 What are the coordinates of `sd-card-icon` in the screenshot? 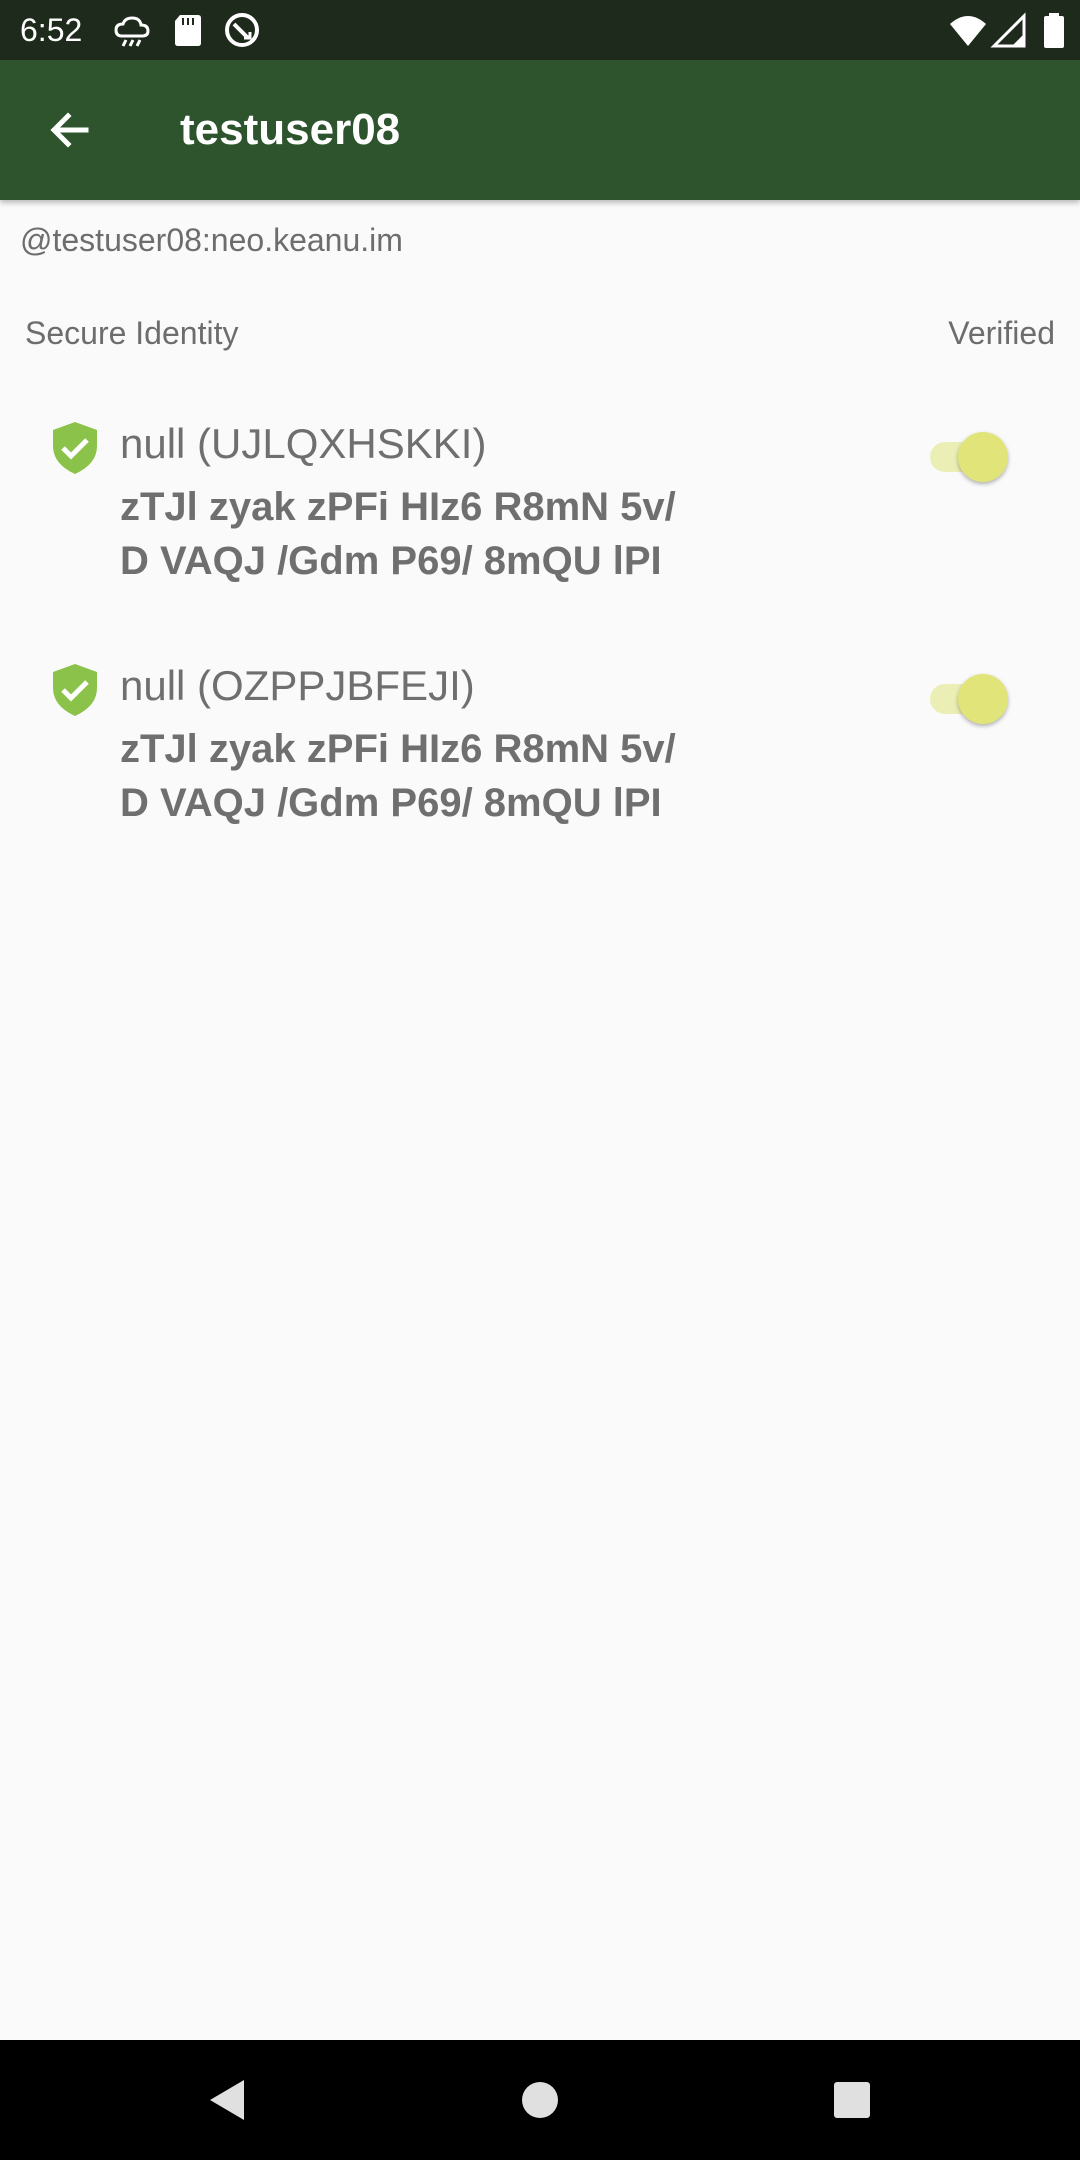 It's located at (188, 30).